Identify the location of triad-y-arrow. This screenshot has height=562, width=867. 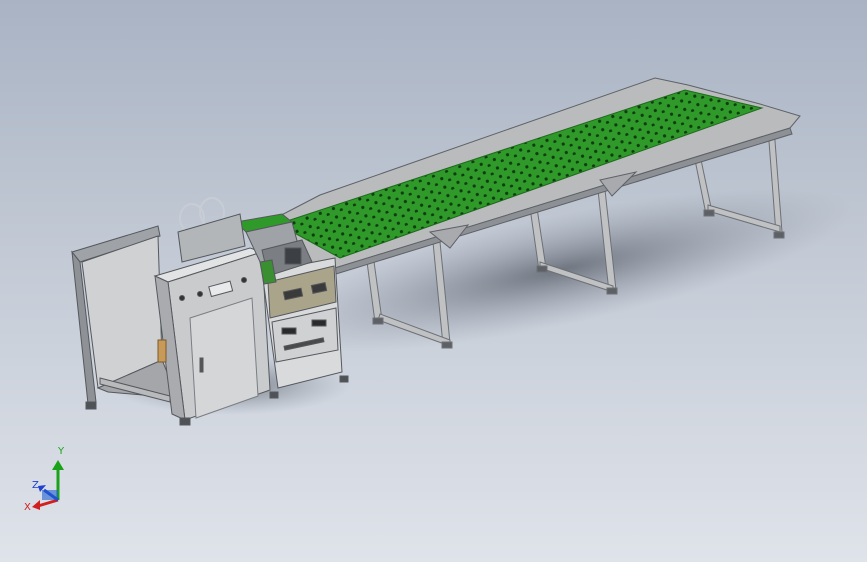
(58, 465).